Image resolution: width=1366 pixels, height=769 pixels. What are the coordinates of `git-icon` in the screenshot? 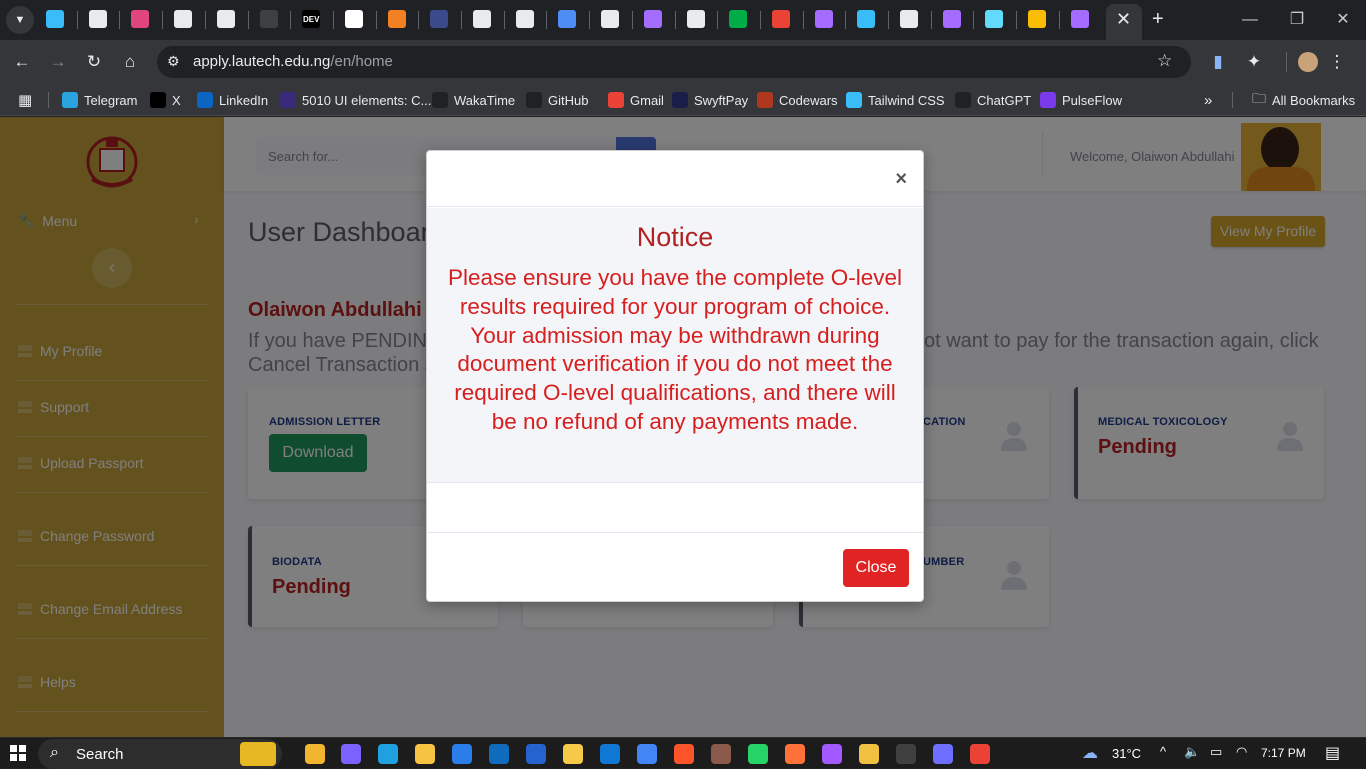 It's located at (573, 754).